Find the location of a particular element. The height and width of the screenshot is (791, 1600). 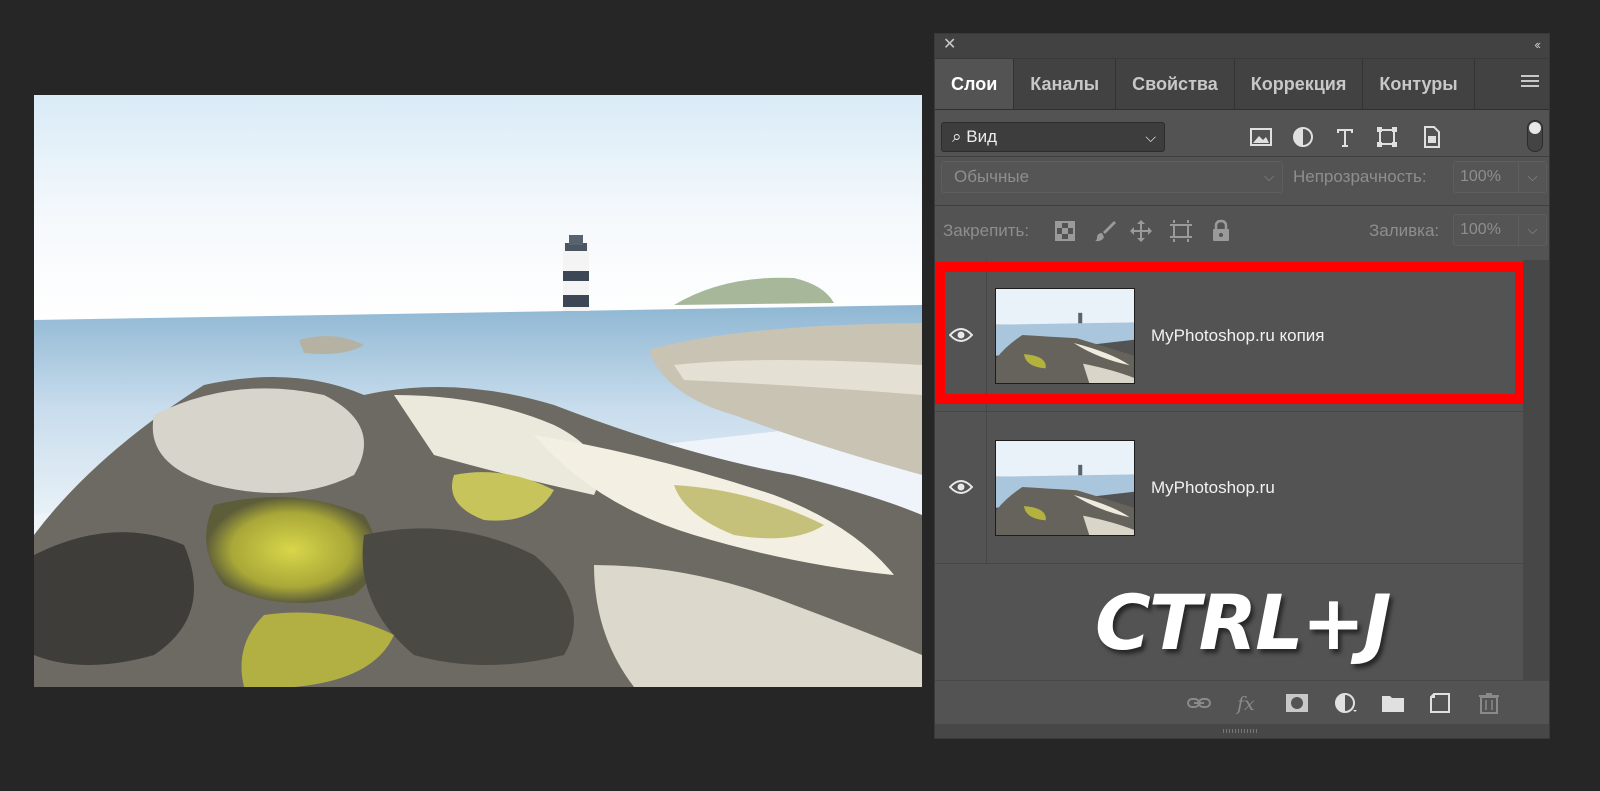

lock-all-icon is located at coordinates (1221, 231).